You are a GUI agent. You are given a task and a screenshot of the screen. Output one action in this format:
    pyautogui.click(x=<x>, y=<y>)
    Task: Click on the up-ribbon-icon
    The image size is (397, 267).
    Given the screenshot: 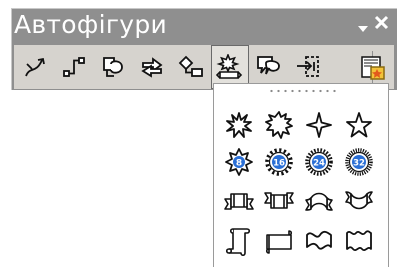 What is the action you would take?
    pyautogui.click(x=239, y=201)
    